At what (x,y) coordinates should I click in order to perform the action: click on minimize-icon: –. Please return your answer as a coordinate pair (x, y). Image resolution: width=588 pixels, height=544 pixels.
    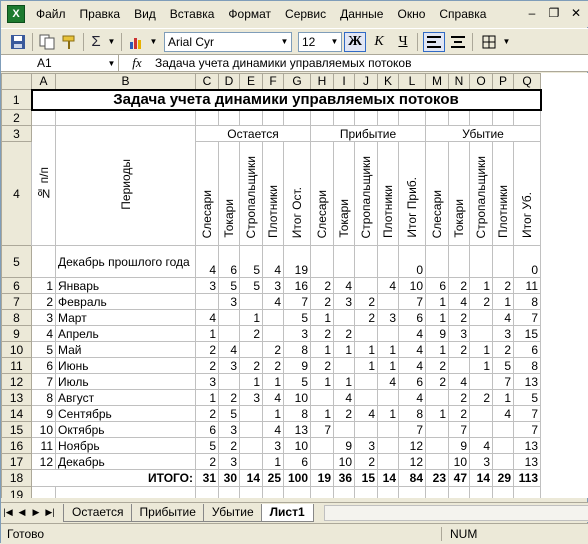
    Looking at the image, I should click on (532, 13).